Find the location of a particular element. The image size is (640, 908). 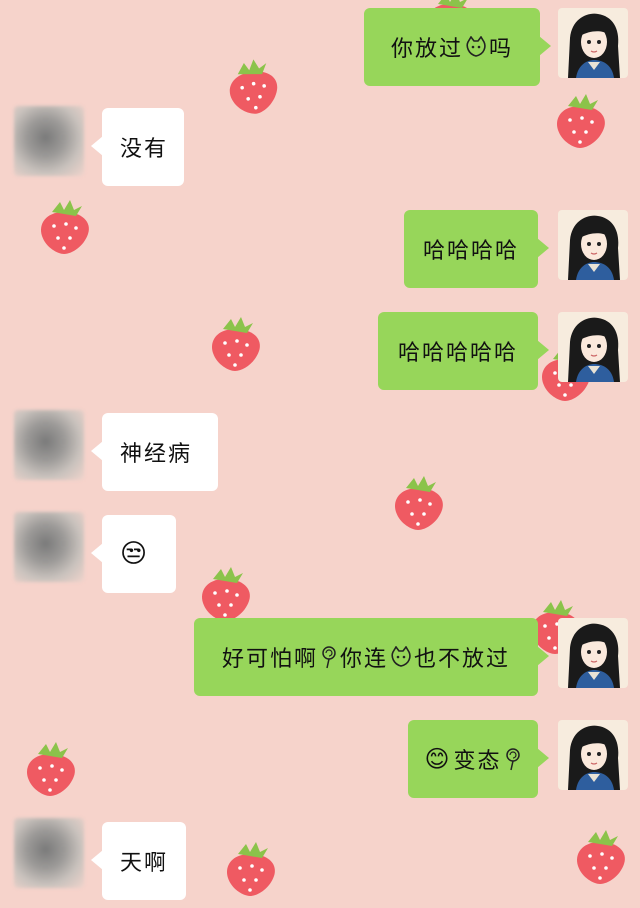

message-bubble-2: 没有 is located at coordinates (137, 147).